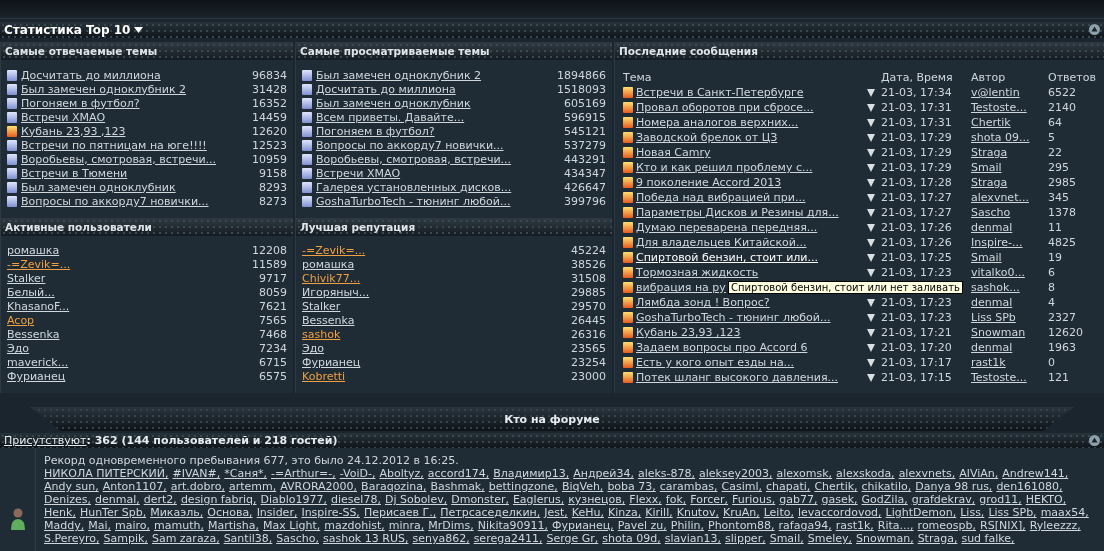  I want to click on user-link: Phontom88,, so click(741, 525).